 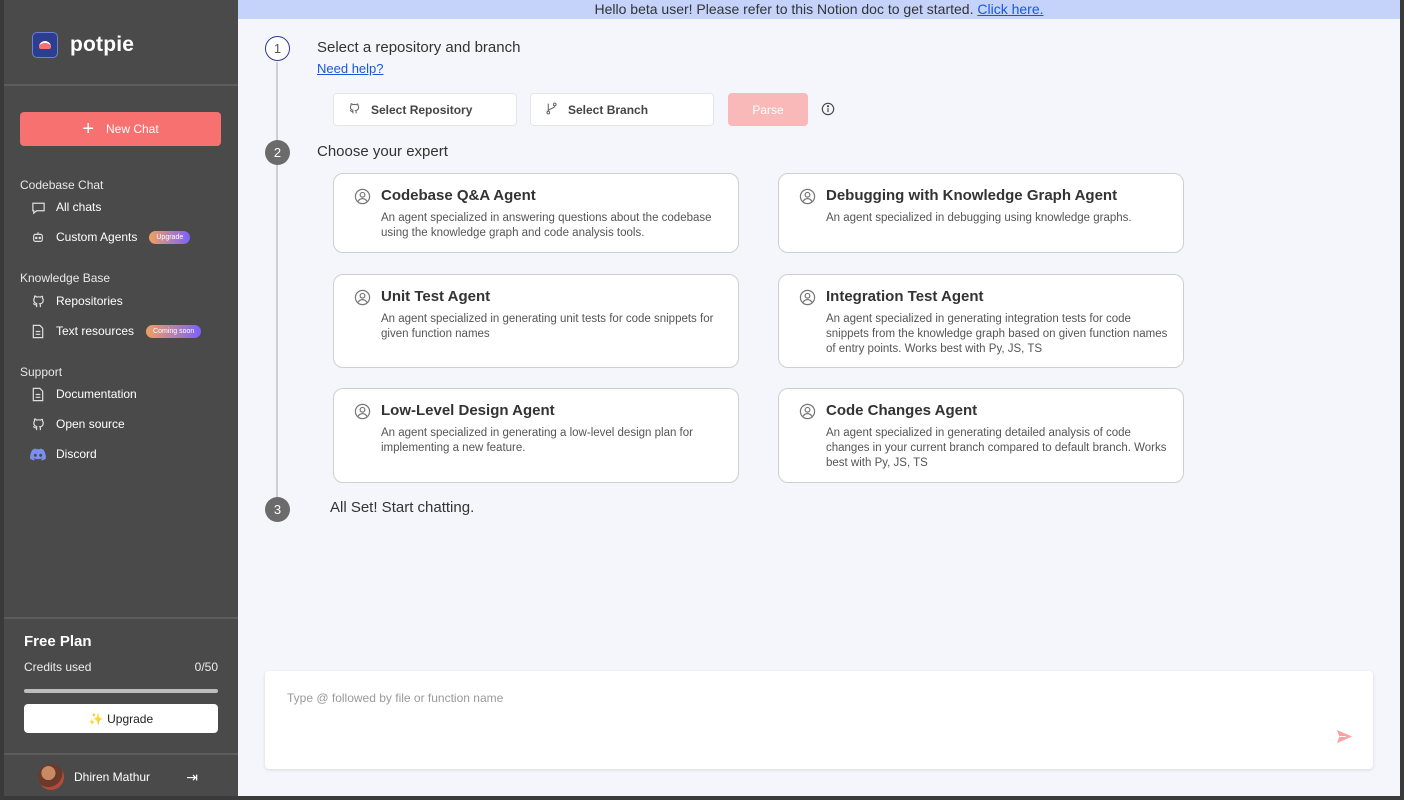 I want to click on new-chat-label: New Chat, so click(x=132, y=129).